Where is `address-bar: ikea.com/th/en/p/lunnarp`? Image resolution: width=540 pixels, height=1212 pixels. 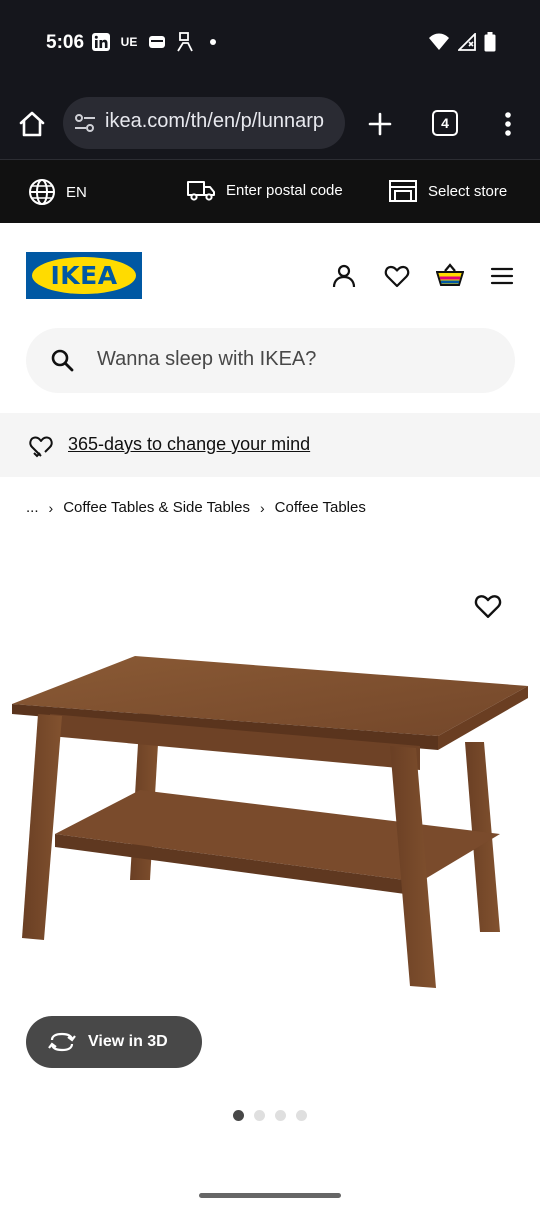
address-bar: ikea.com/th/en/p/lunnarp is located at coordinates (204, 123).